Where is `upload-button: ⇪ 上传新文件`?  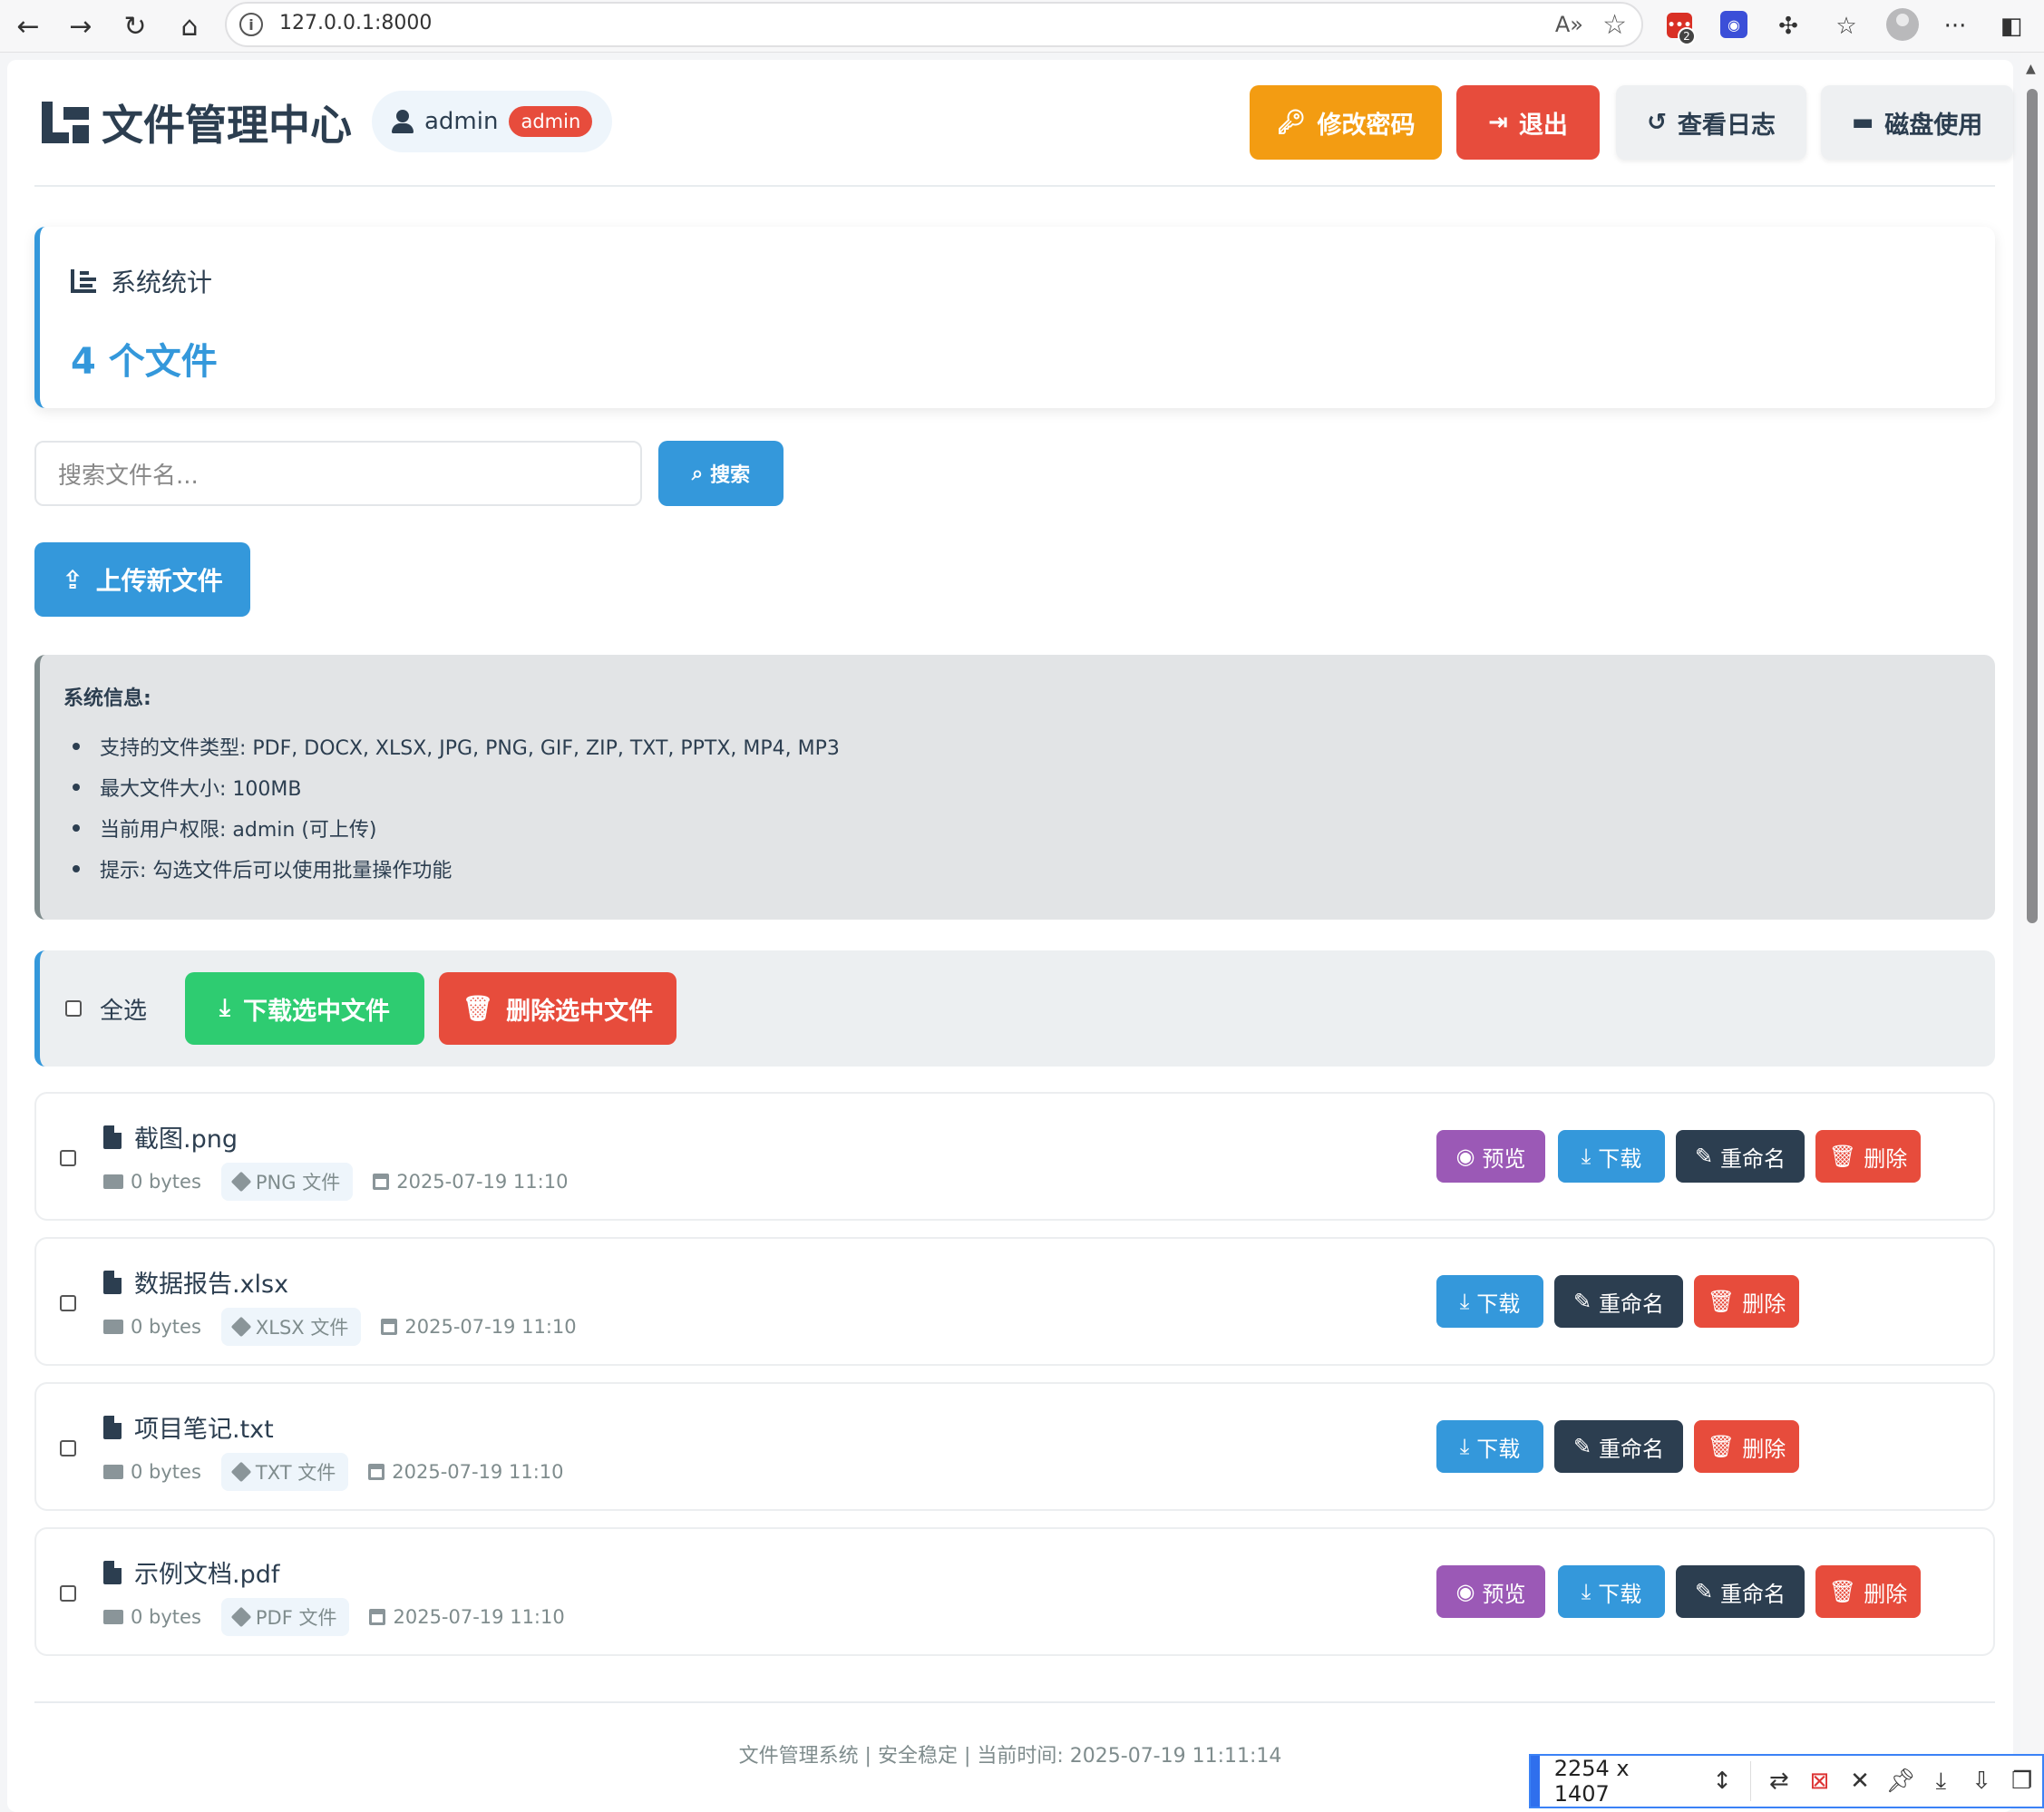
upload-button: ⇪ 上传新文件 is located at coordinates (142, 579).